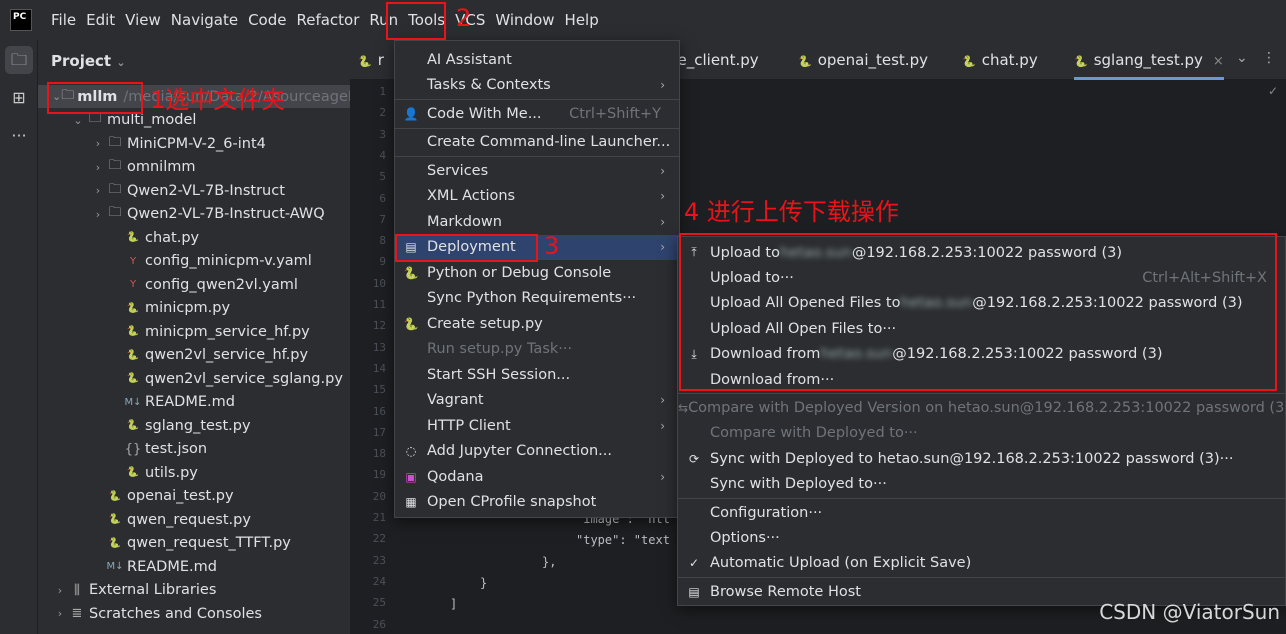 This screenshot has height=634, width=1286. I want to click on tree-item: 🐍 minicpm_service_hf.py, so click(194, 331).